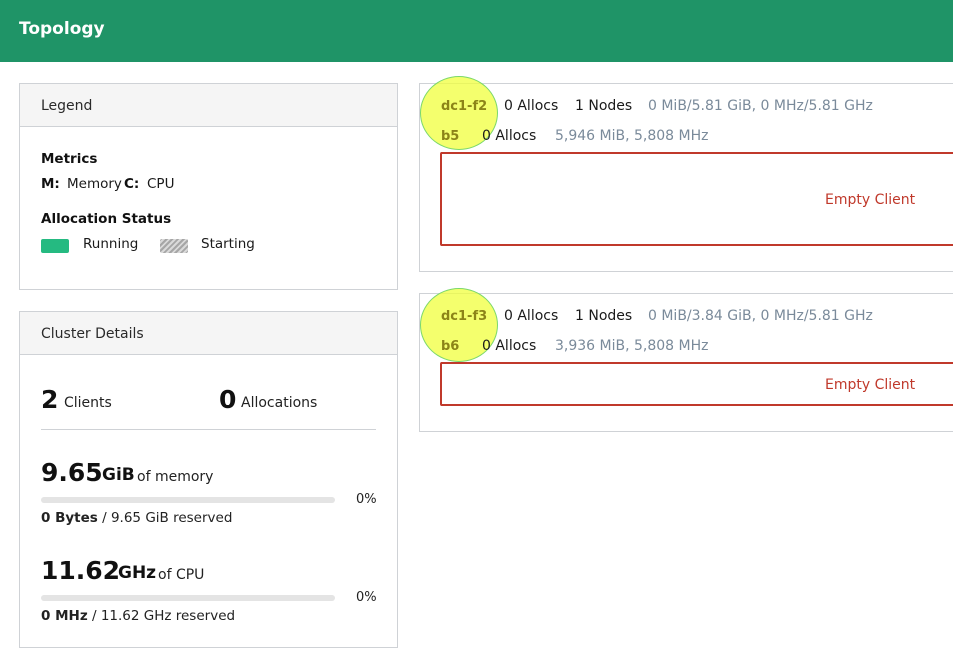 Image resolution: width=953 pixels, height=659 pixels. I want to click on cpu-unit: GHz, so click(137, 573).